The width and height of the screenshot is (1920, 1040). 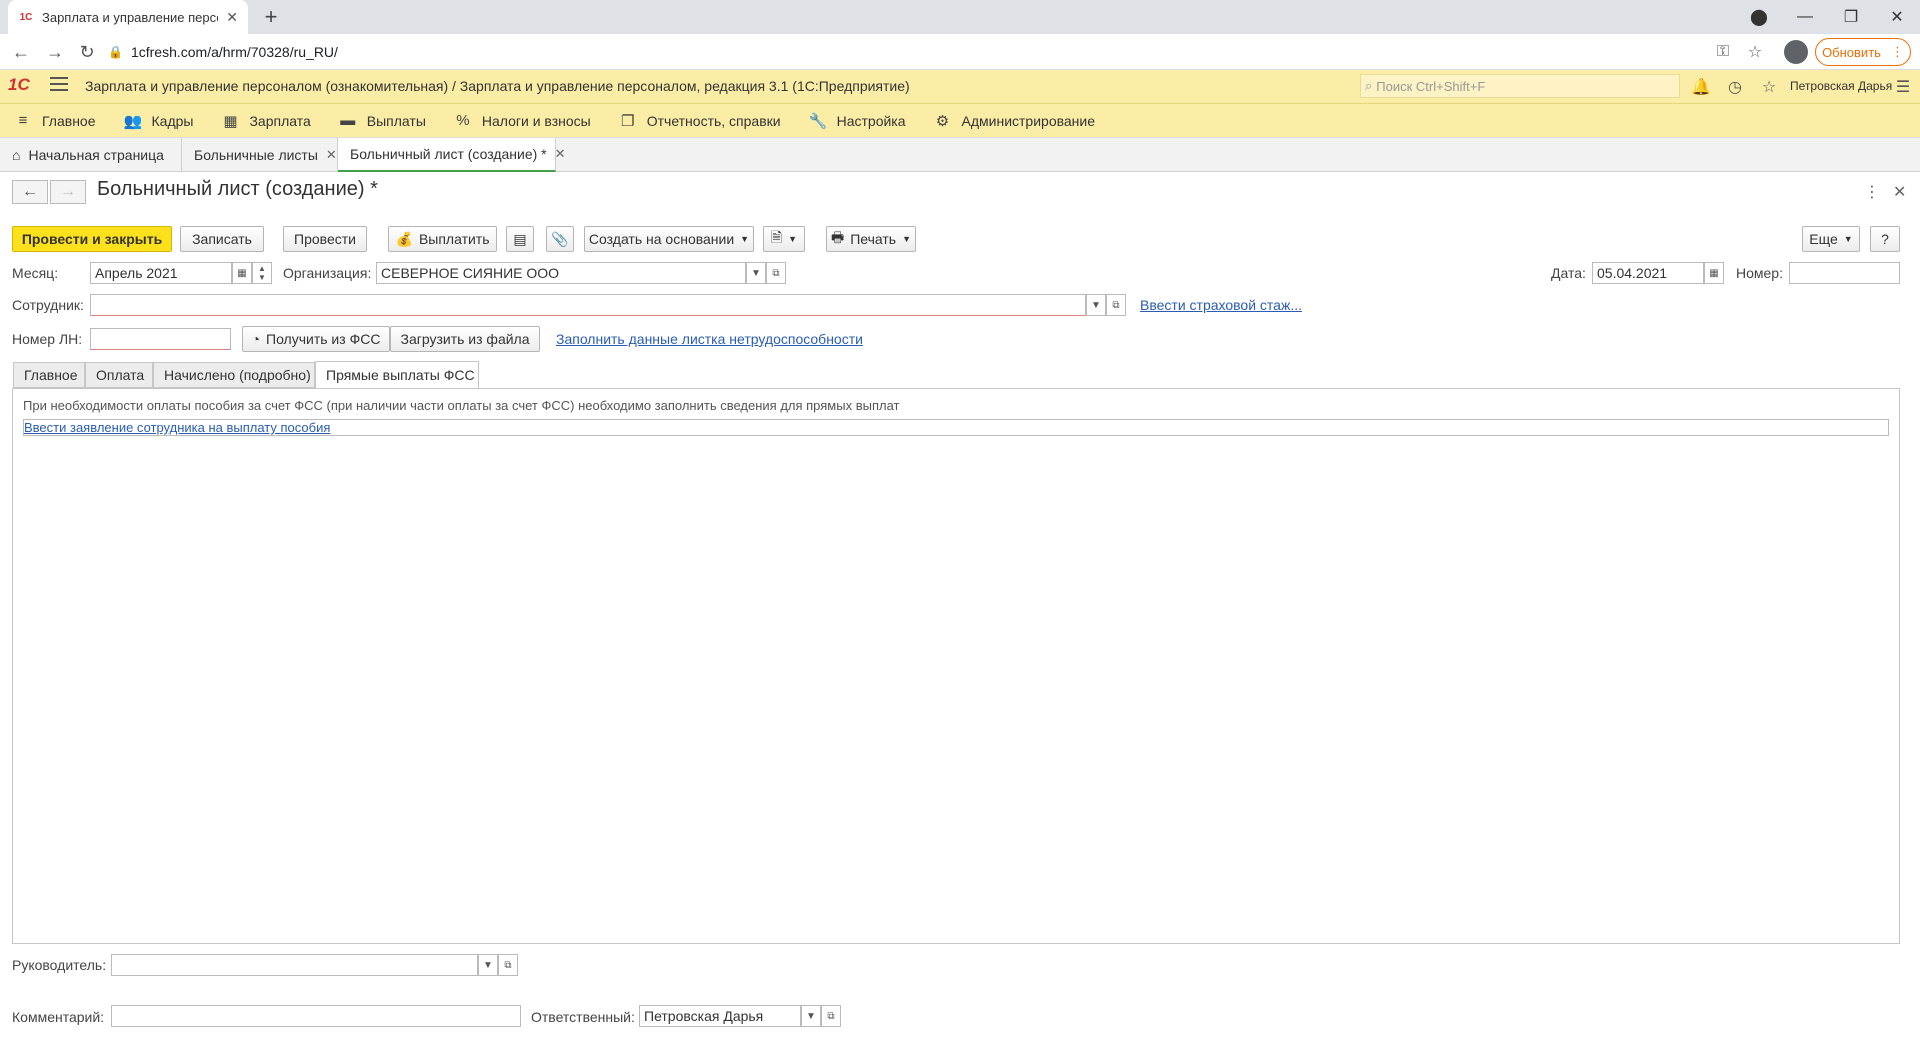 I want to click on forward-icon: →, so click(x=55, y=52).